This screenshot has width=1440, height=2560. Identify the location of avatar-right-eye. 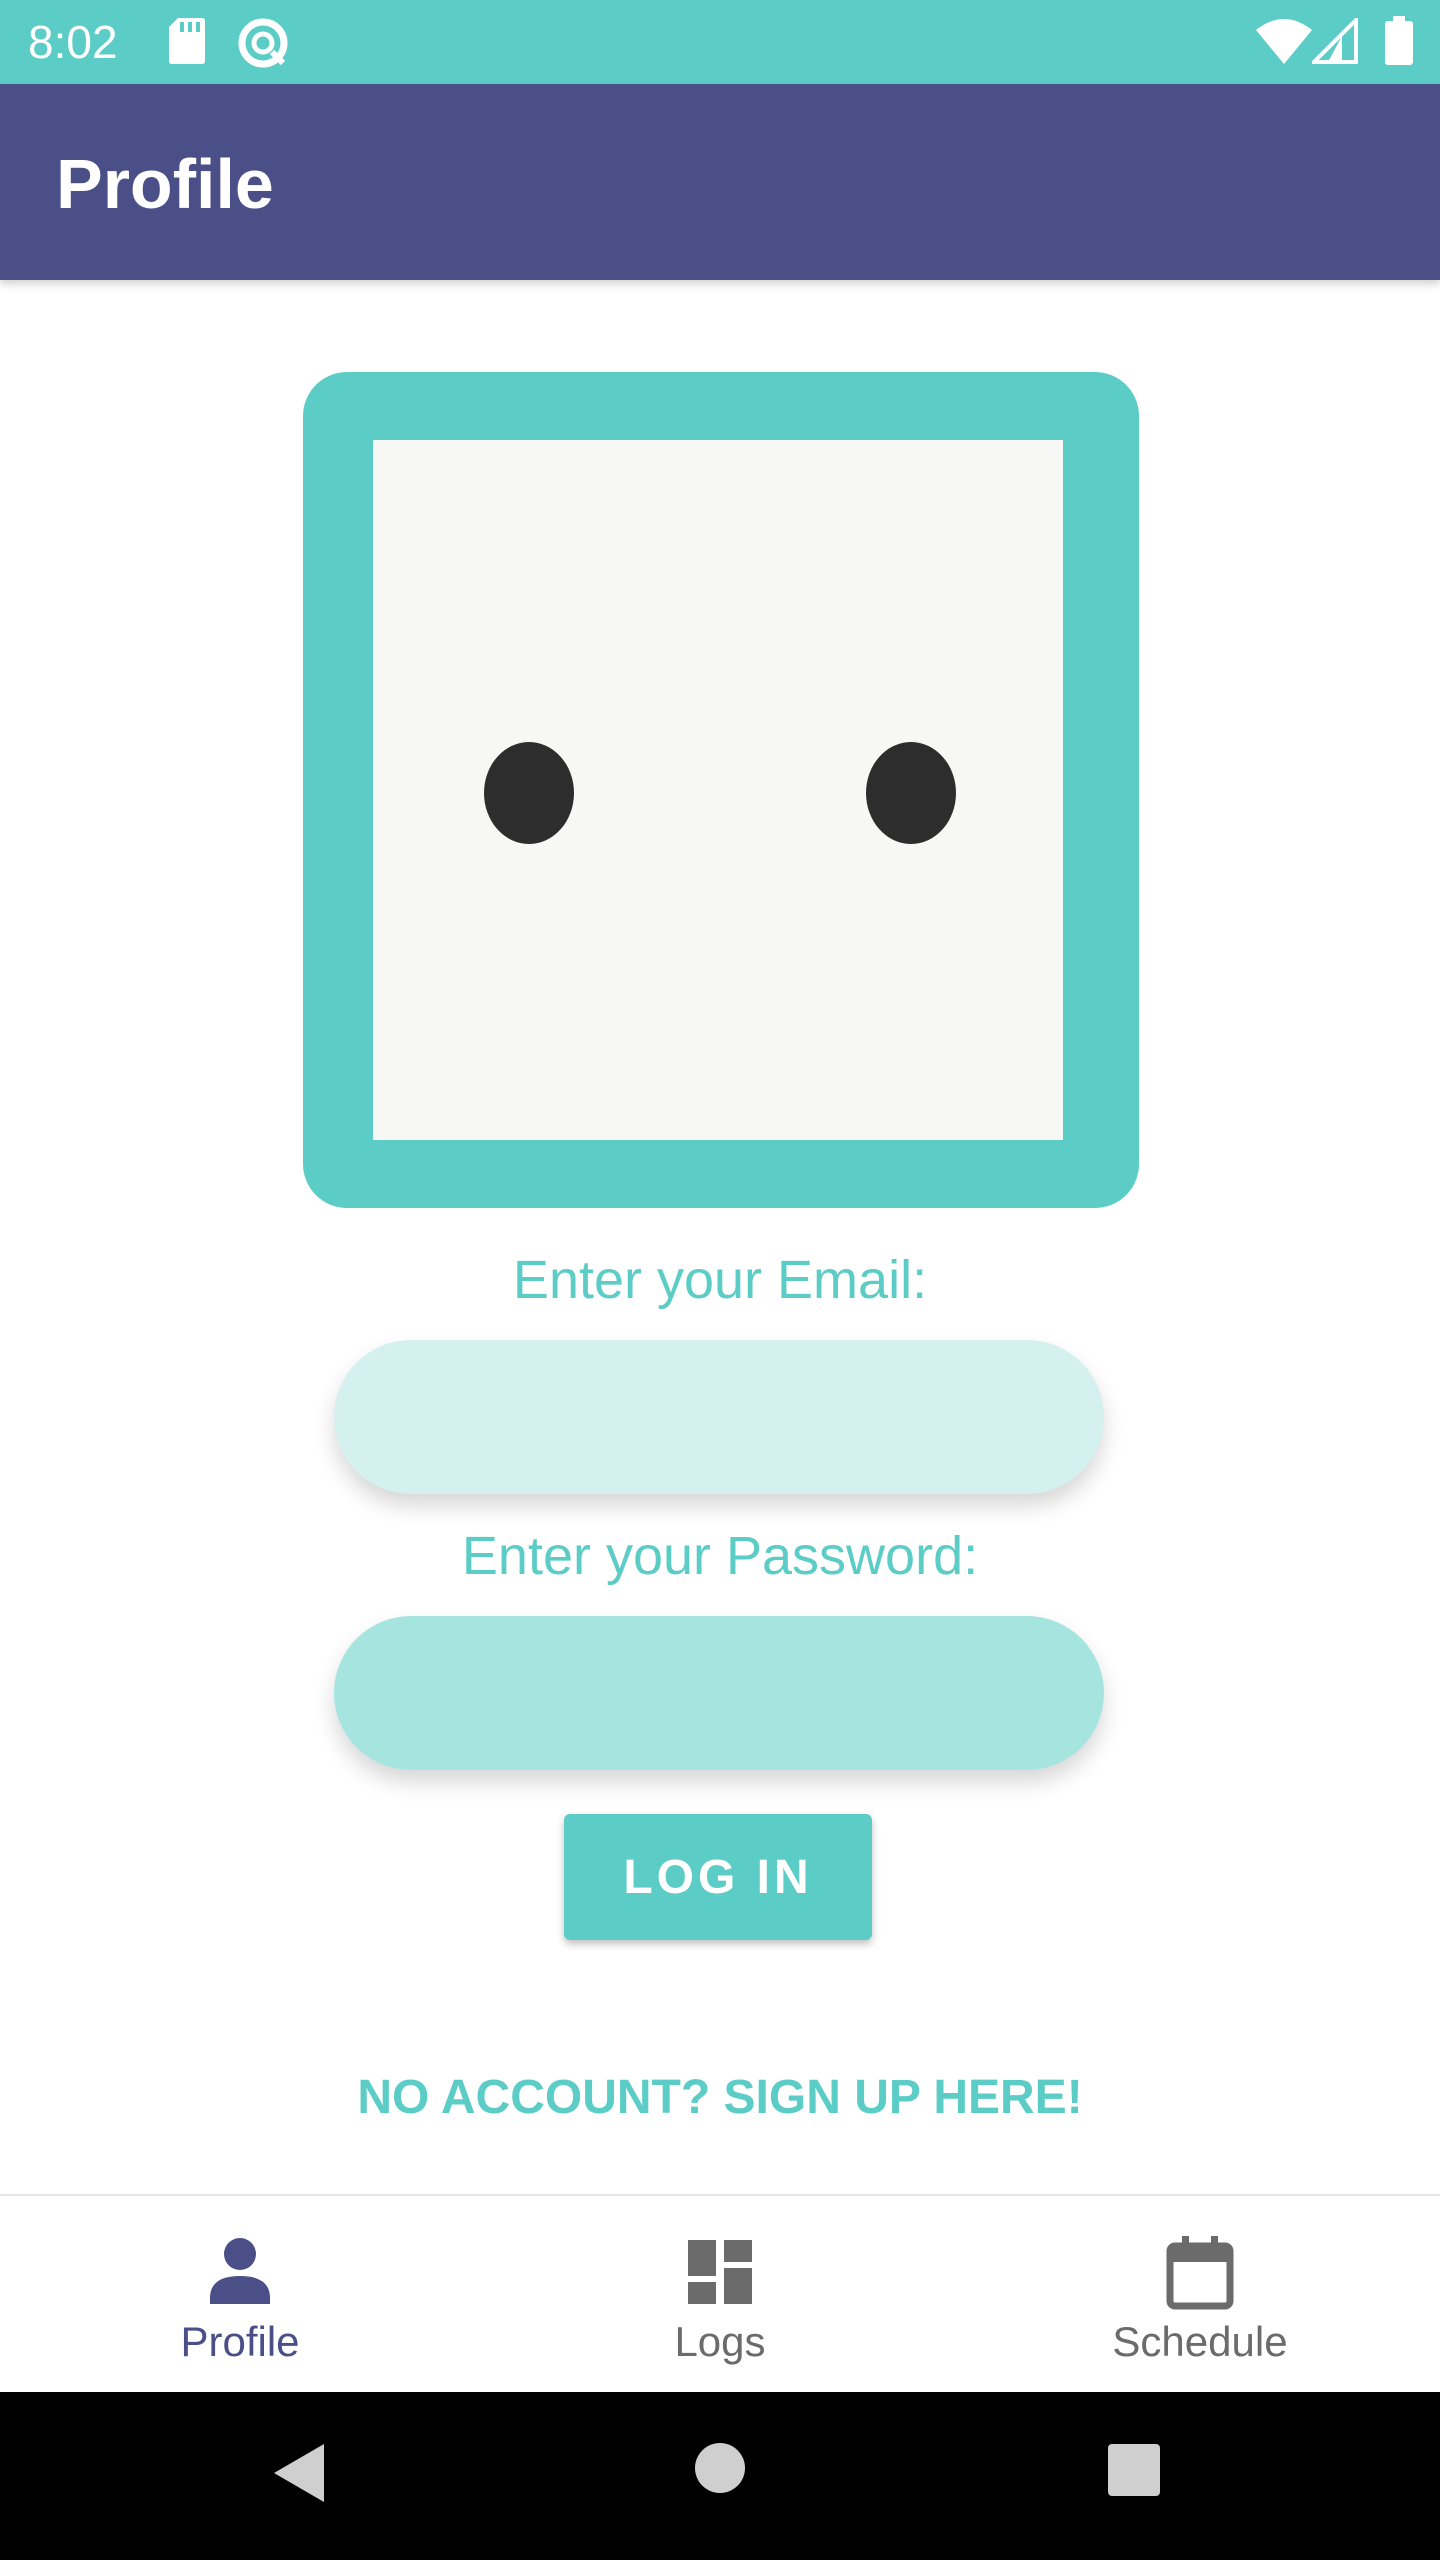
(911, 793).